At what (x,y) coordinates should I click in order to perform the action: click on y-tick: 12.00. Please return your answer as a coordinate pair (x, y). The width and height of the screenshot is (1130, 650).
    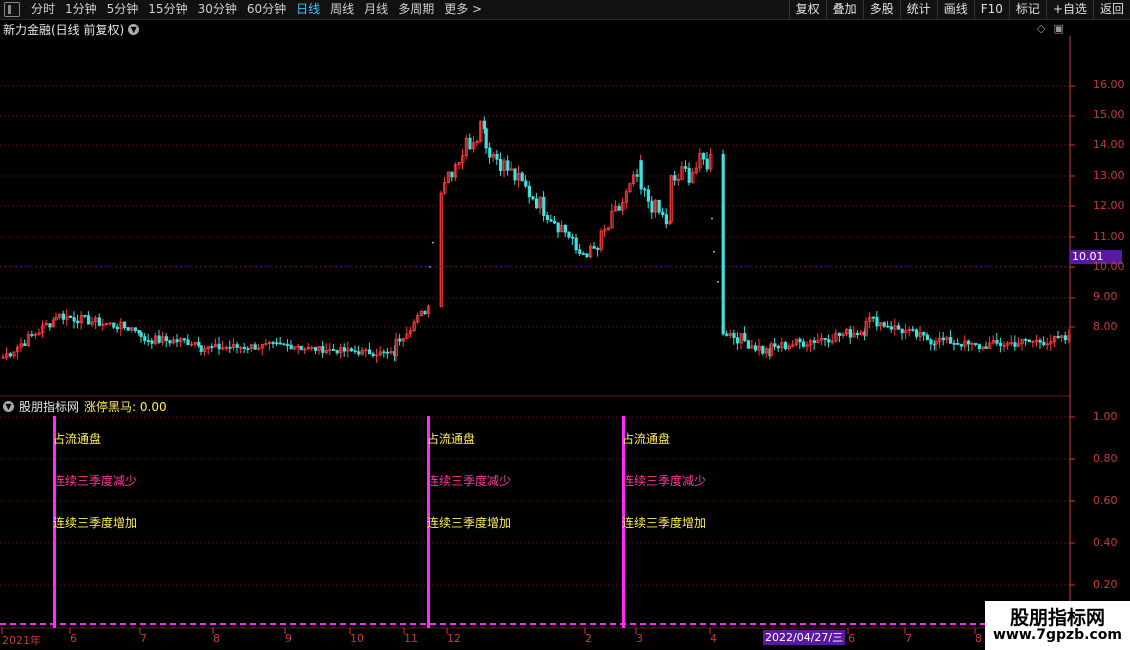
    Looking at the image, I should click on (1109, 205).